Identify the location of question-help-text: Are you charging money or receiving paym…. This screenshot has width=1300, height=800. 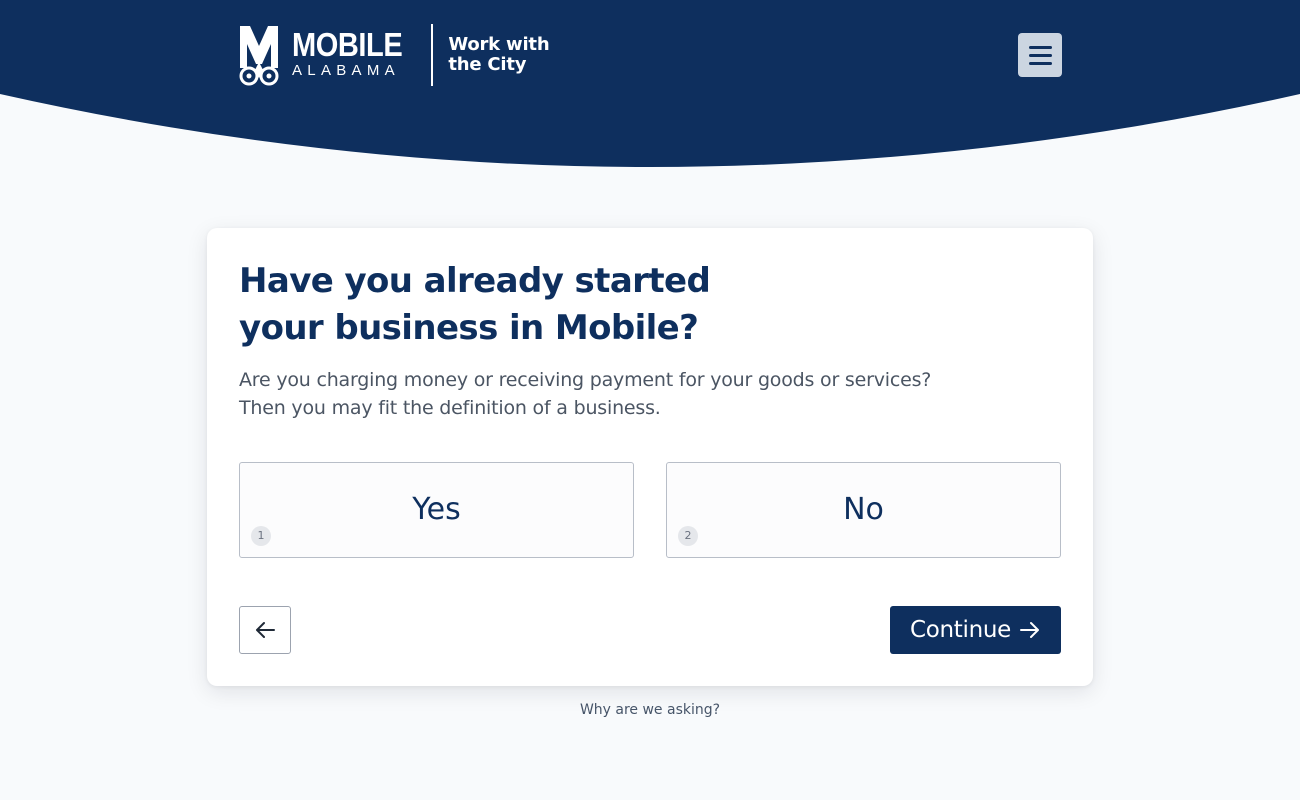
(599, 394).